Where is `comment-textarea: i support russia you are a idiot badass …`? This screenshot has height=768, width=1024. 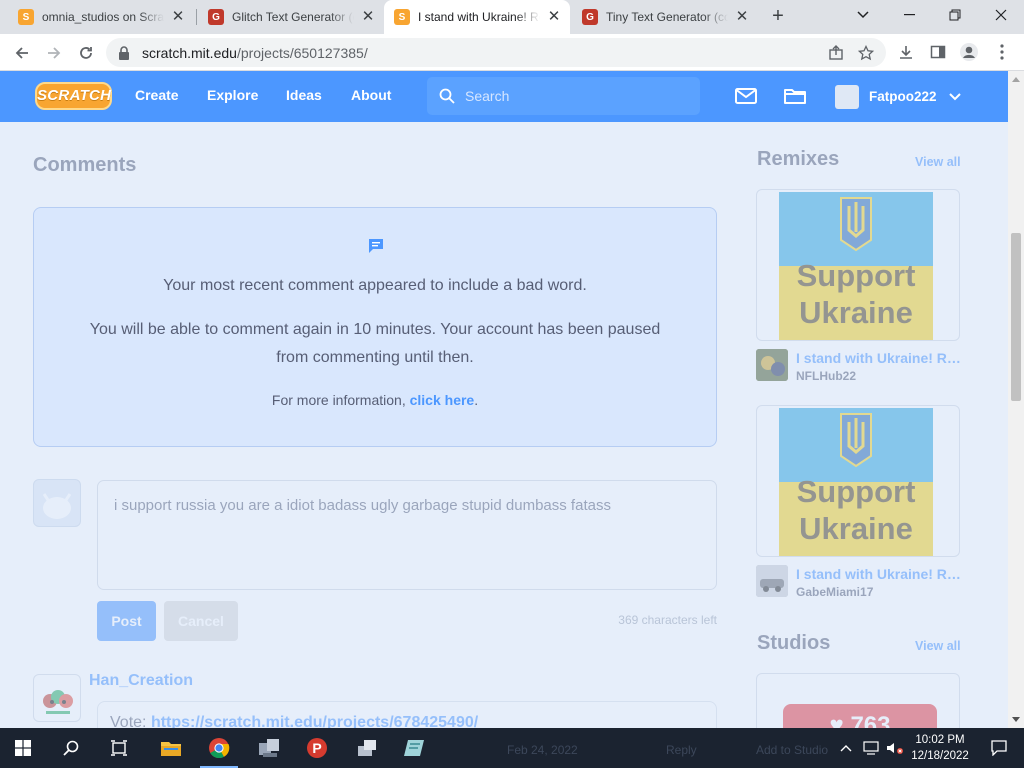
comment-textarea: i support russia you are a idiot badass … is located at coordinates (407, 535).